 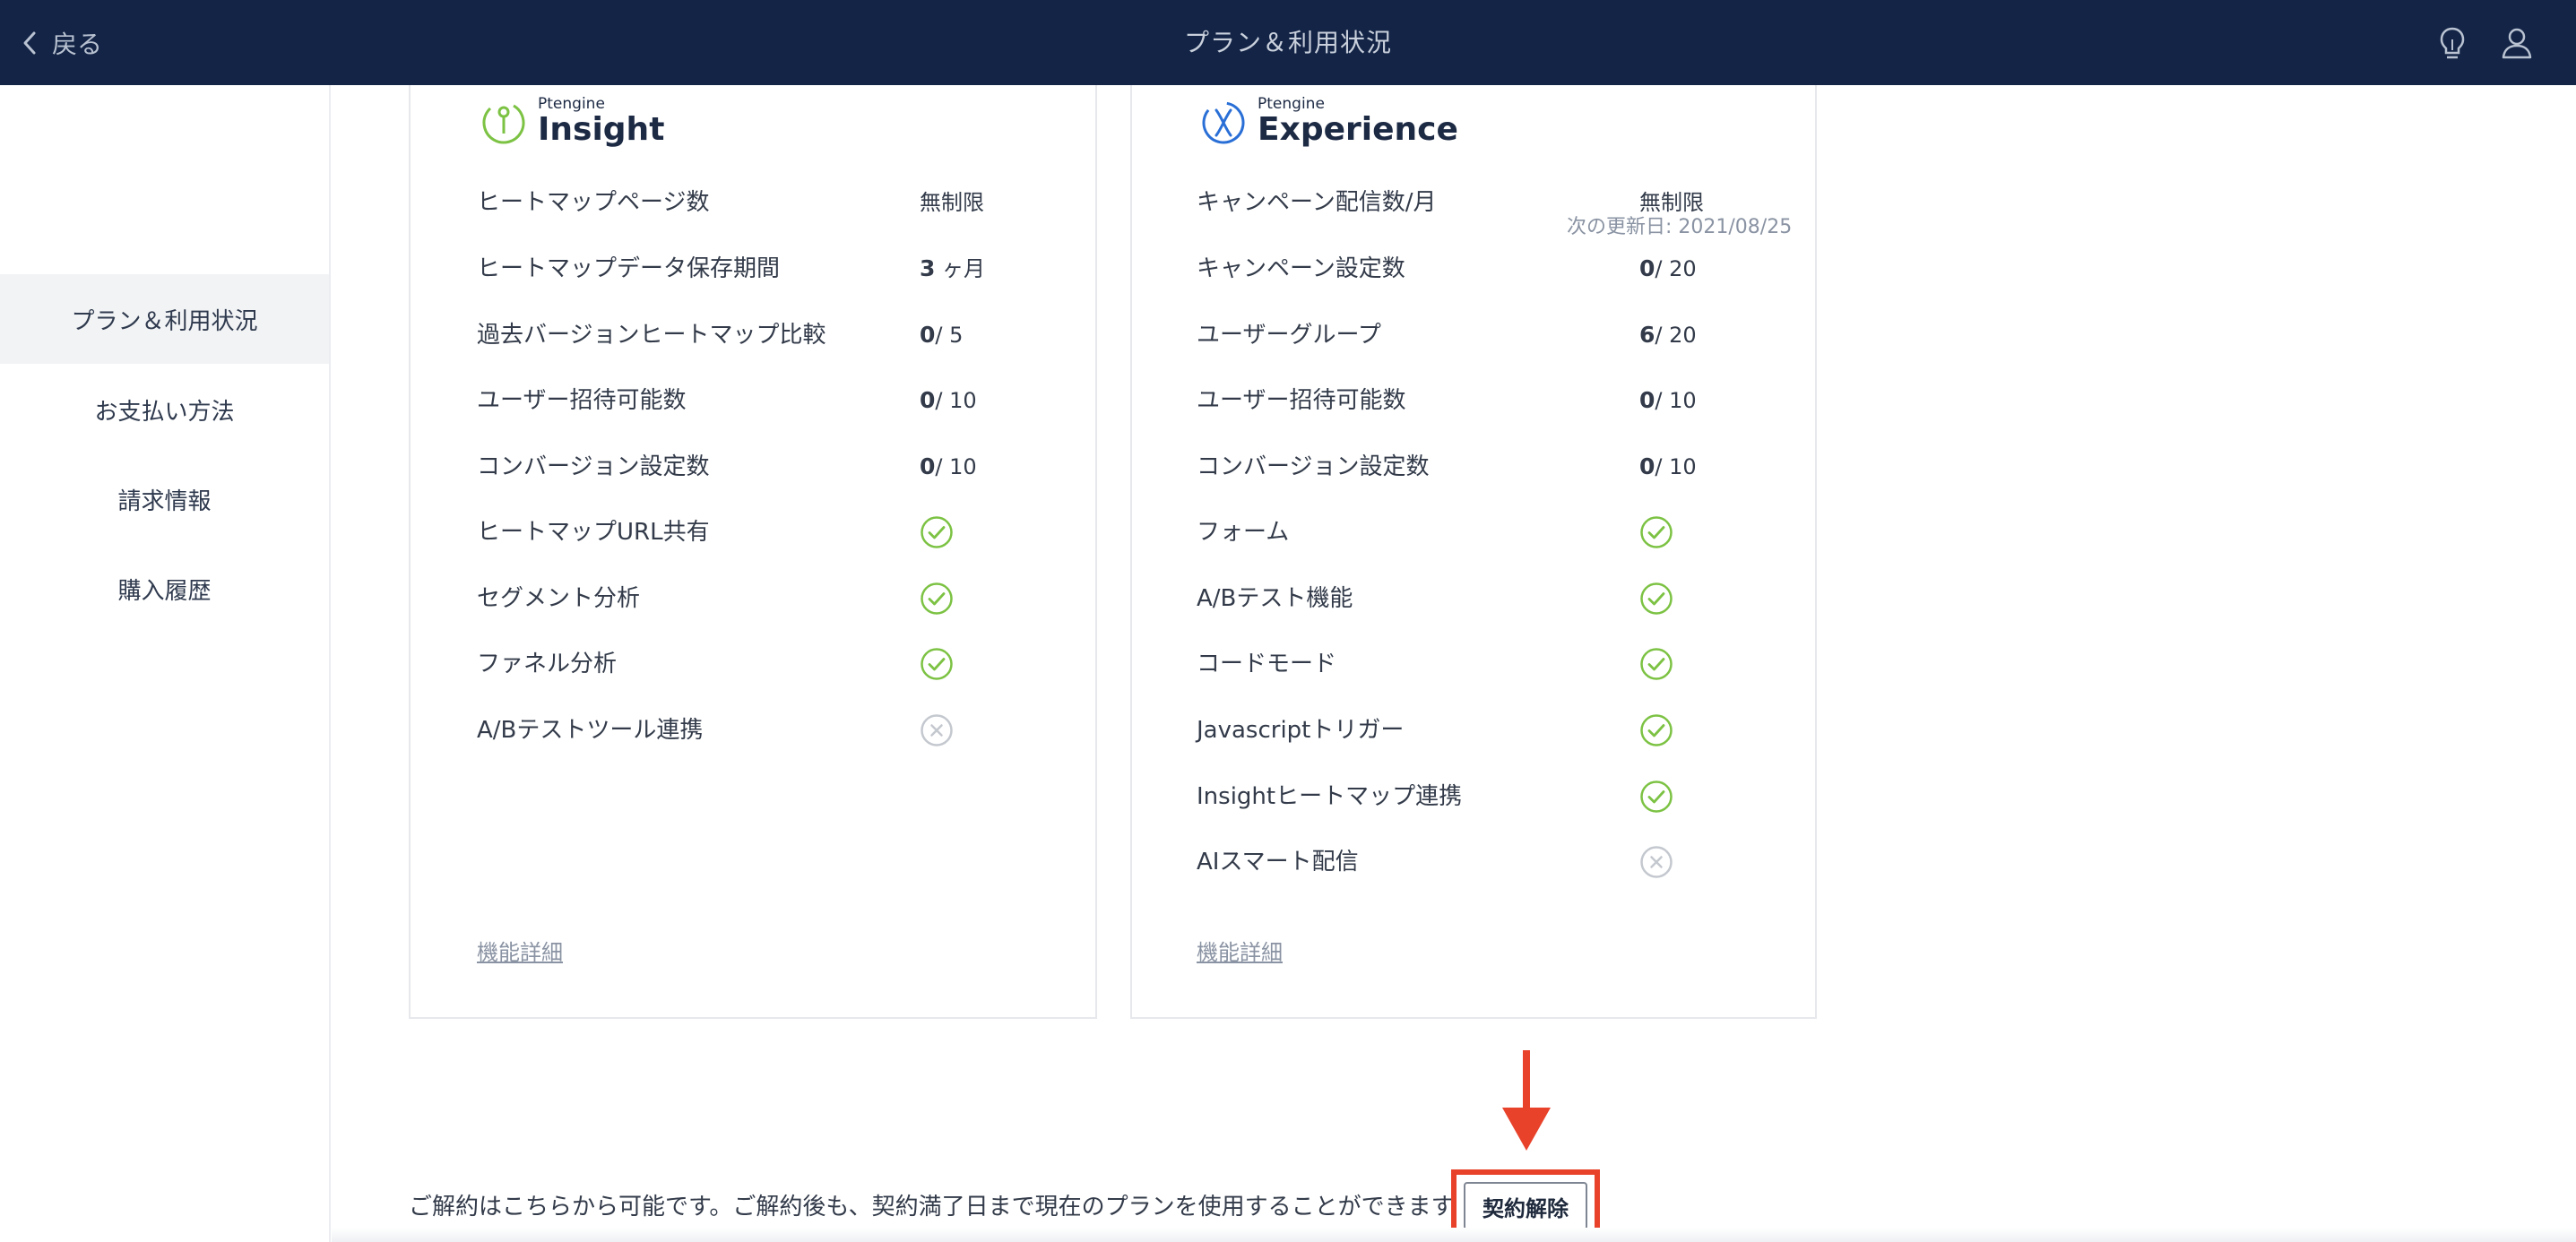 What do you see at coordinates (1267, 664) in the screenshot?
I see `feature-label: コードモード` at bounding box center [1267, 664].